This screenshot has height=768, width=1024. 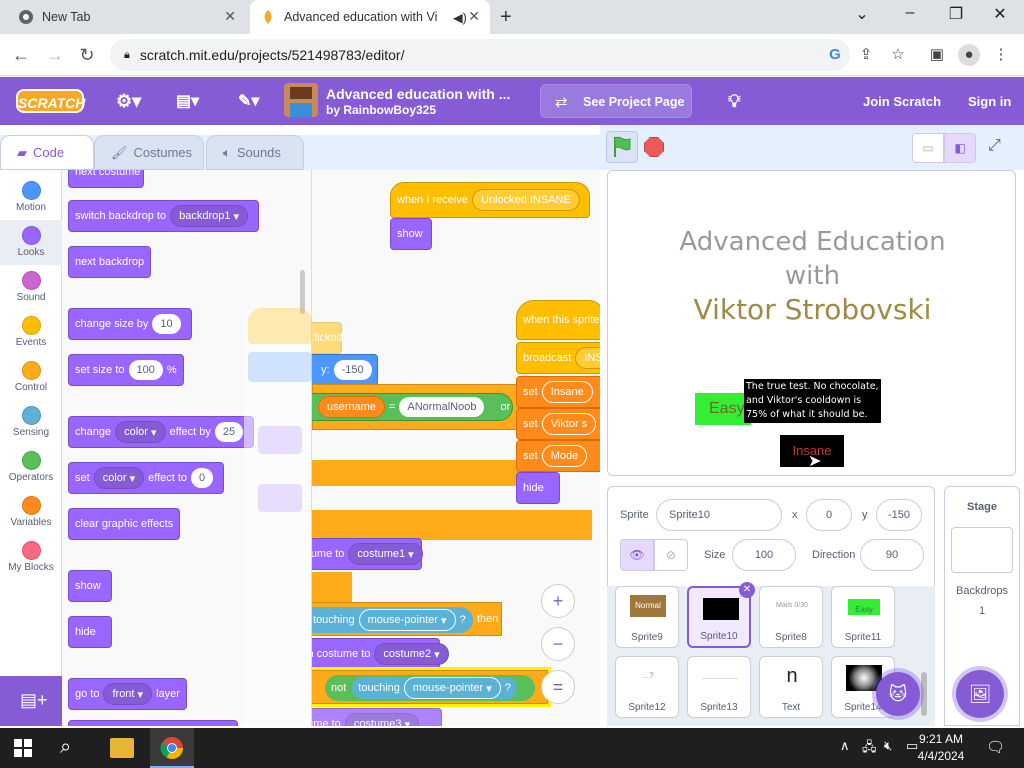 I want to click on scratch-logo: SCRATCH, so click(x=50, y=101).